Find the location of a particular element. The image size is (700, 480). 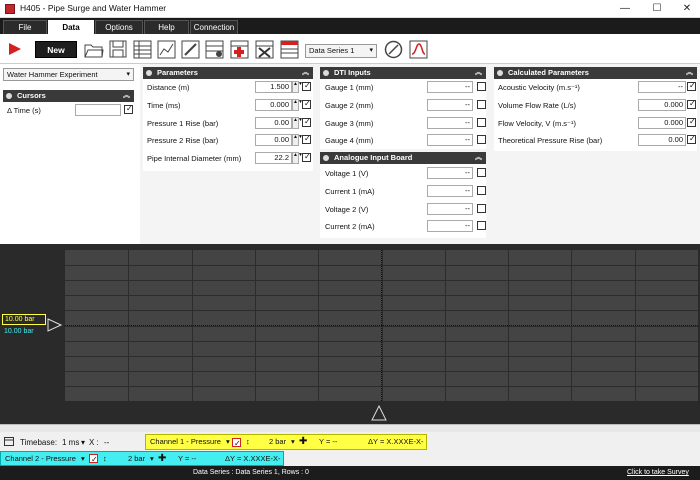

tab-options: Options is located at coordinates (119, 27).